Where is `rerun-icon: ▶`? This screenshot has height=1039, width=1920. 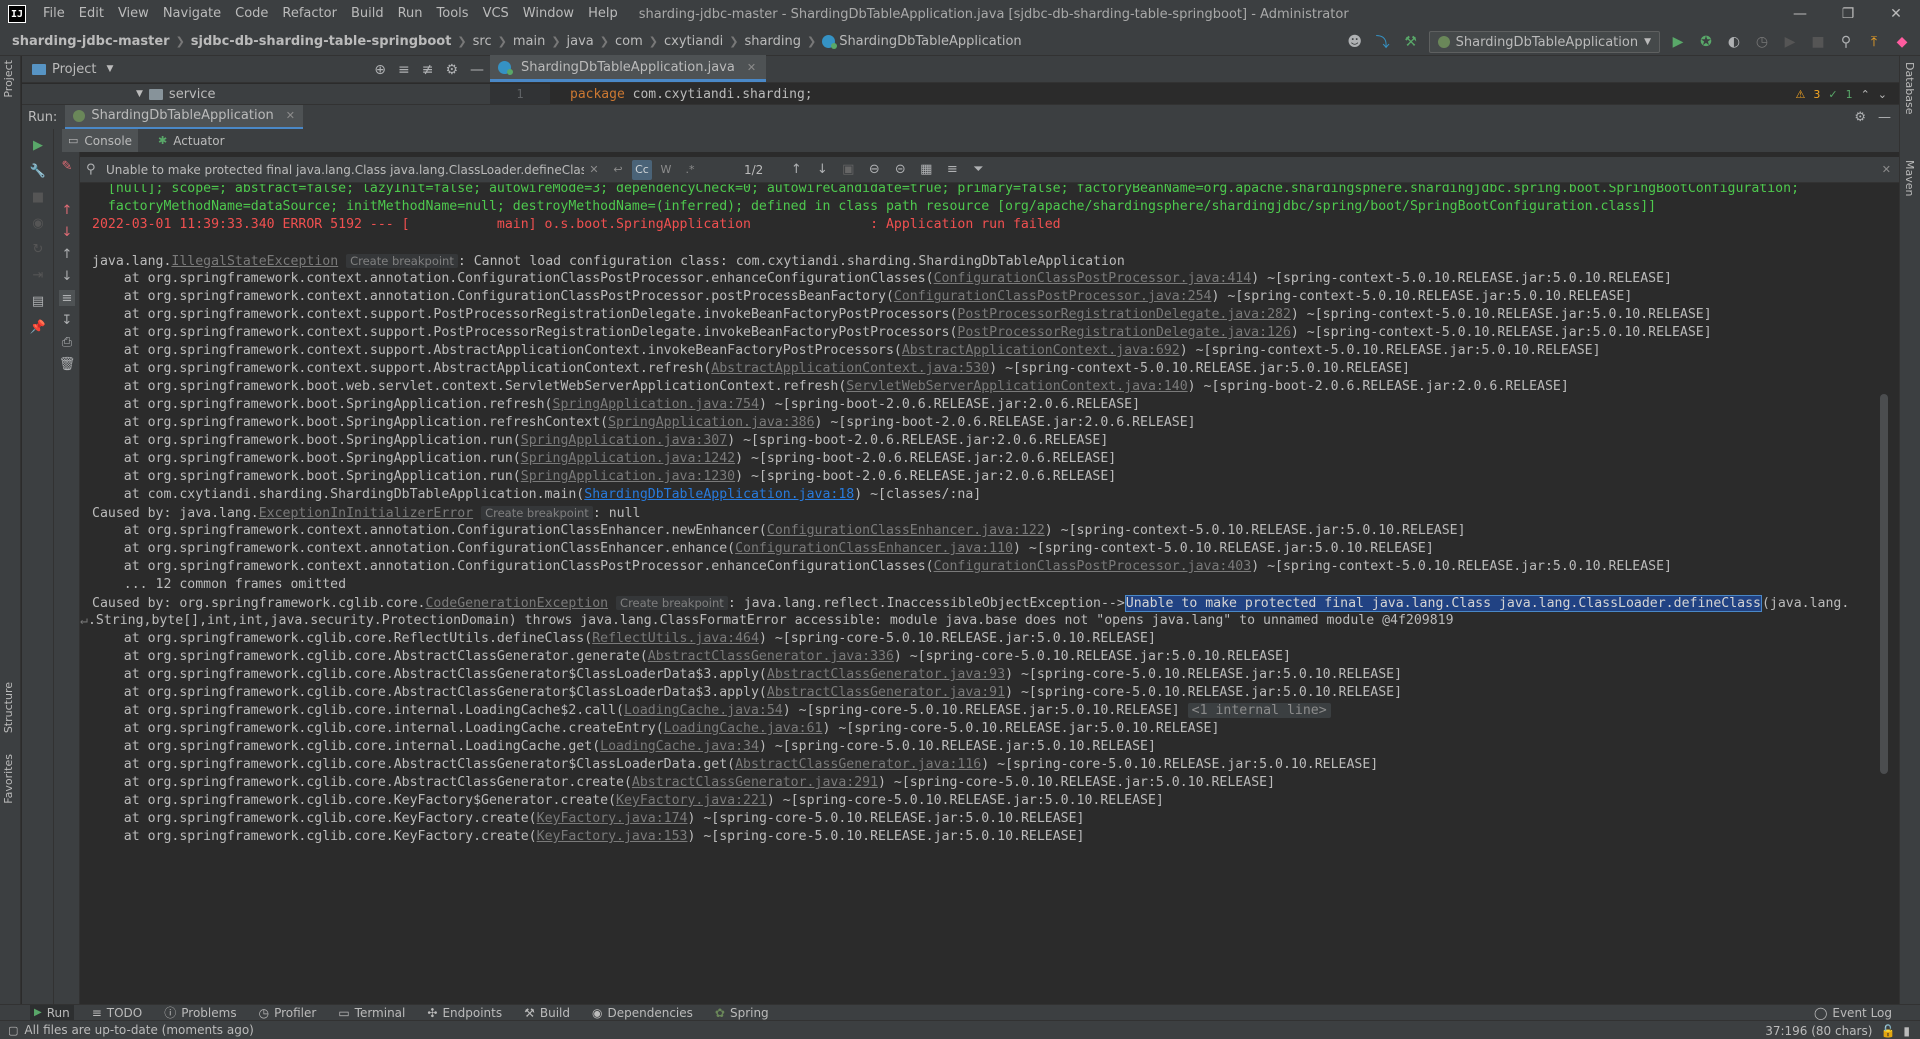 rerun-icon: ▶ is located at coordinates (38, 145).